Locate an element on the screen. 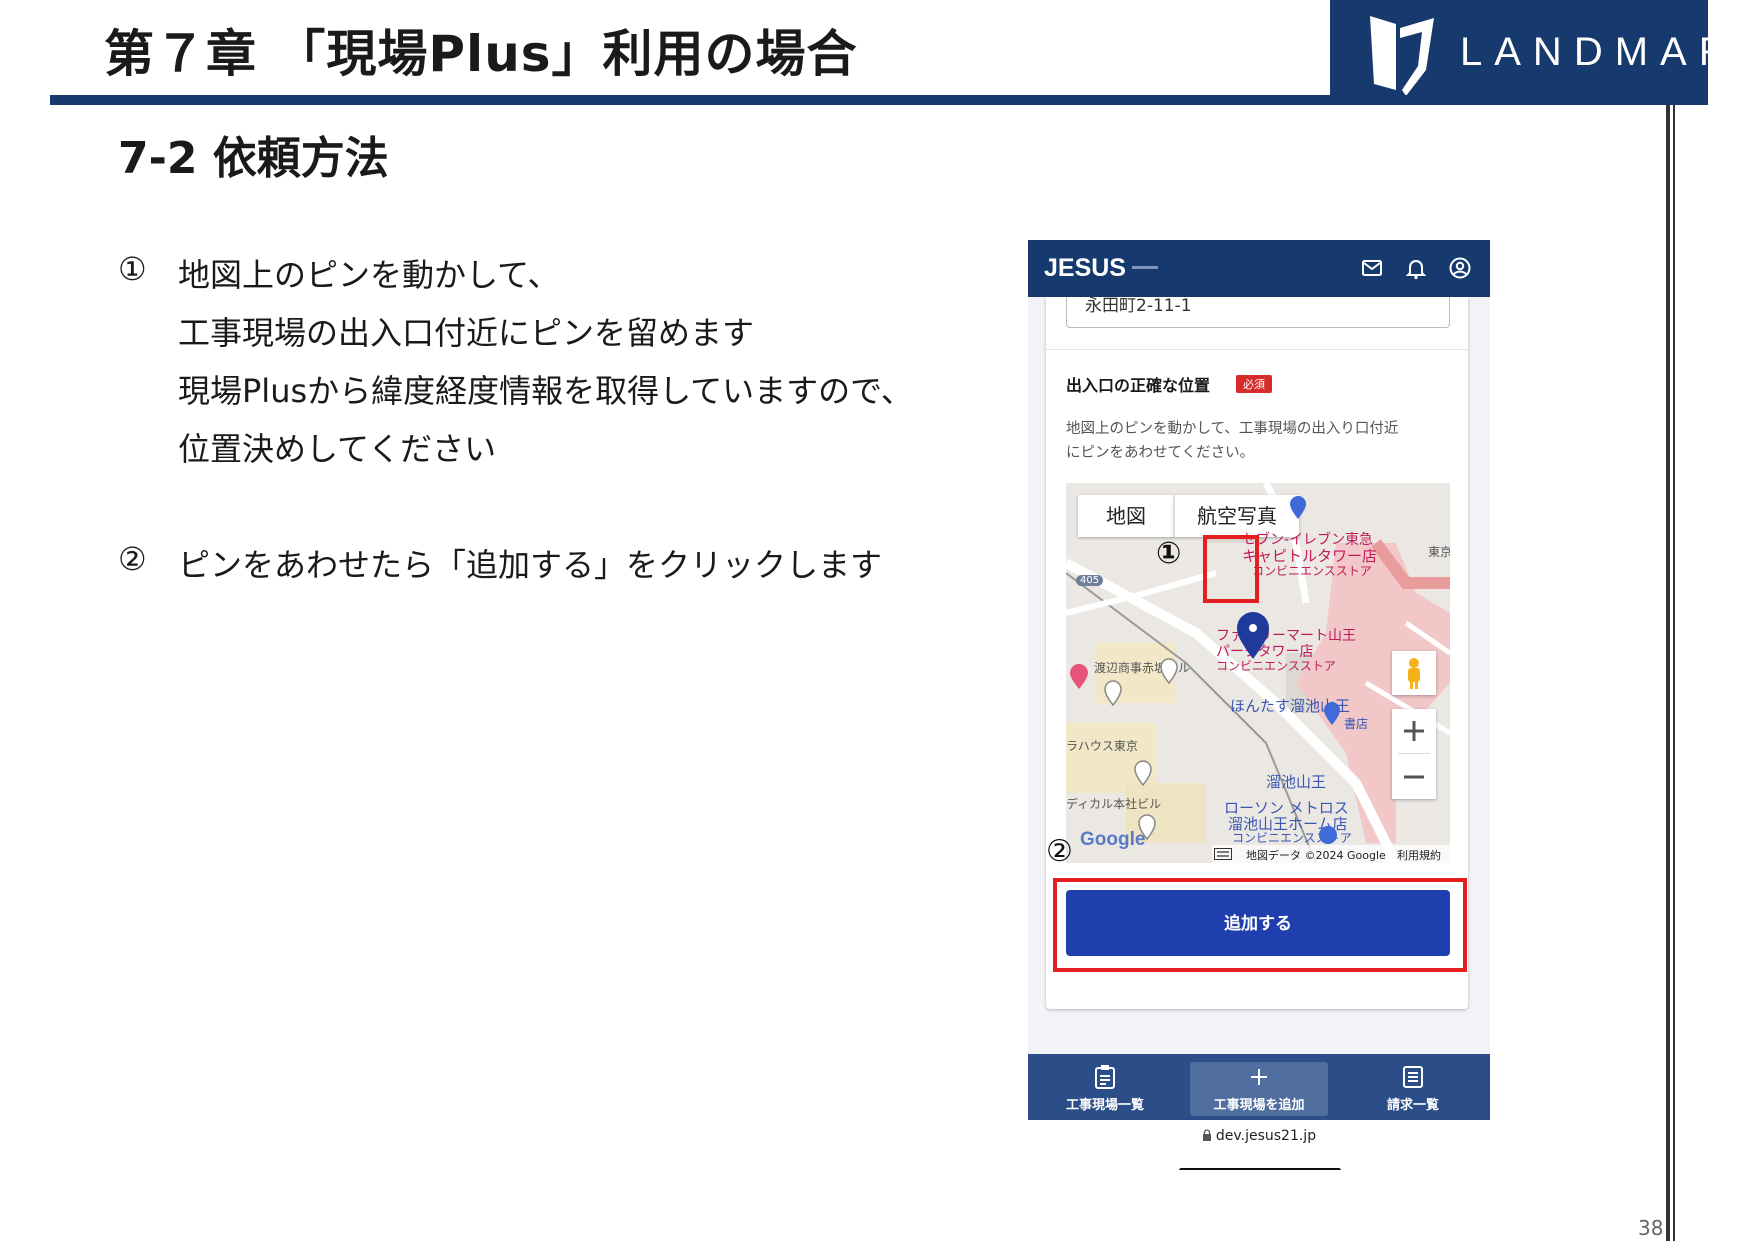 The image size is (1755, 1241). divider is located at coordinates (1257, 349).